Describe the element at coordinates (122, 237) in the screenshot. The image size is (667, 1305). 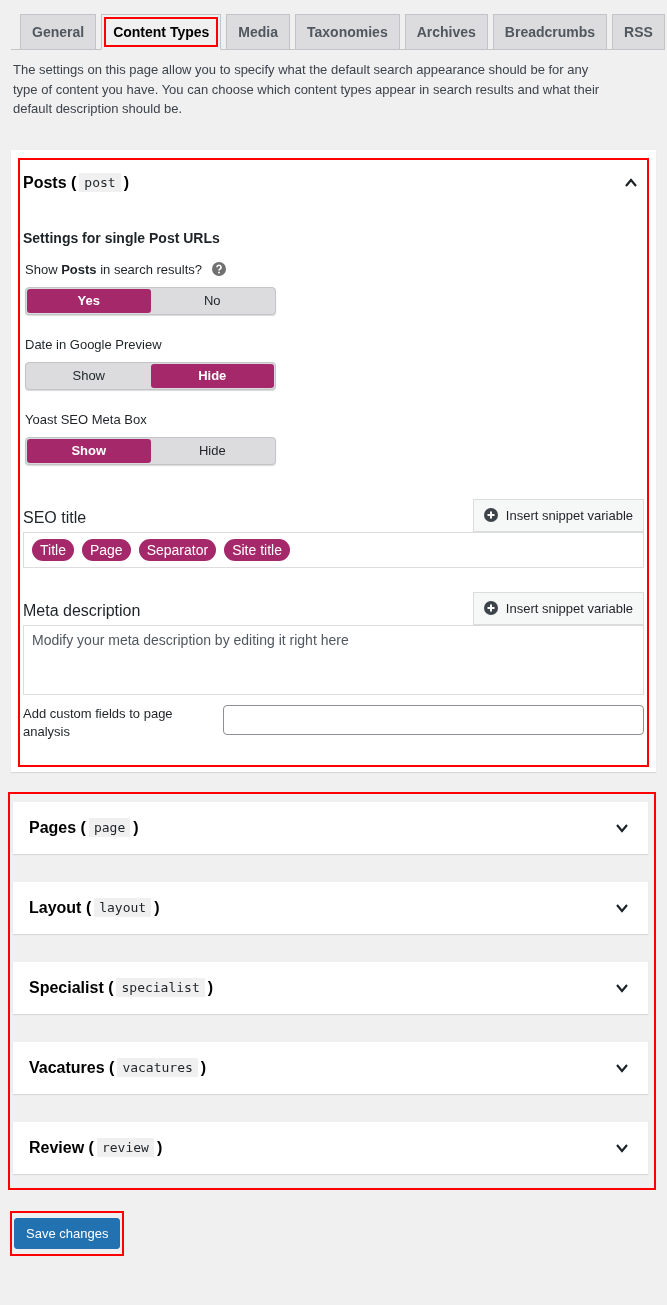
I see `section-heading: Settings for single Post URLs` at that location.